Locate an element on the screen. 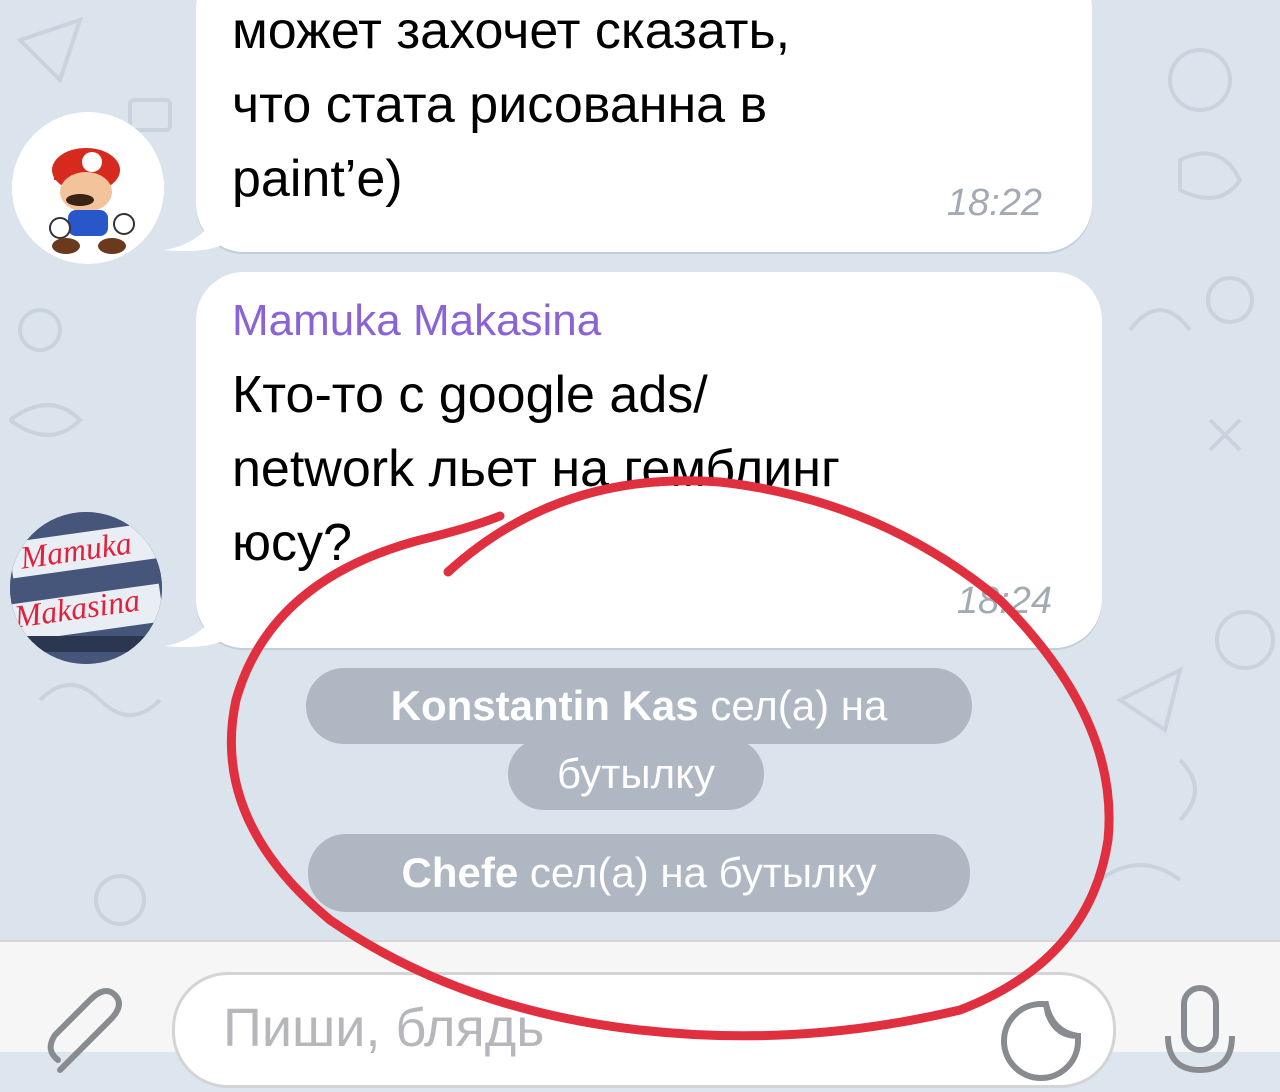  service-message-1: Konstantin Kas сел(а) на is located at coordinates (639, 706).